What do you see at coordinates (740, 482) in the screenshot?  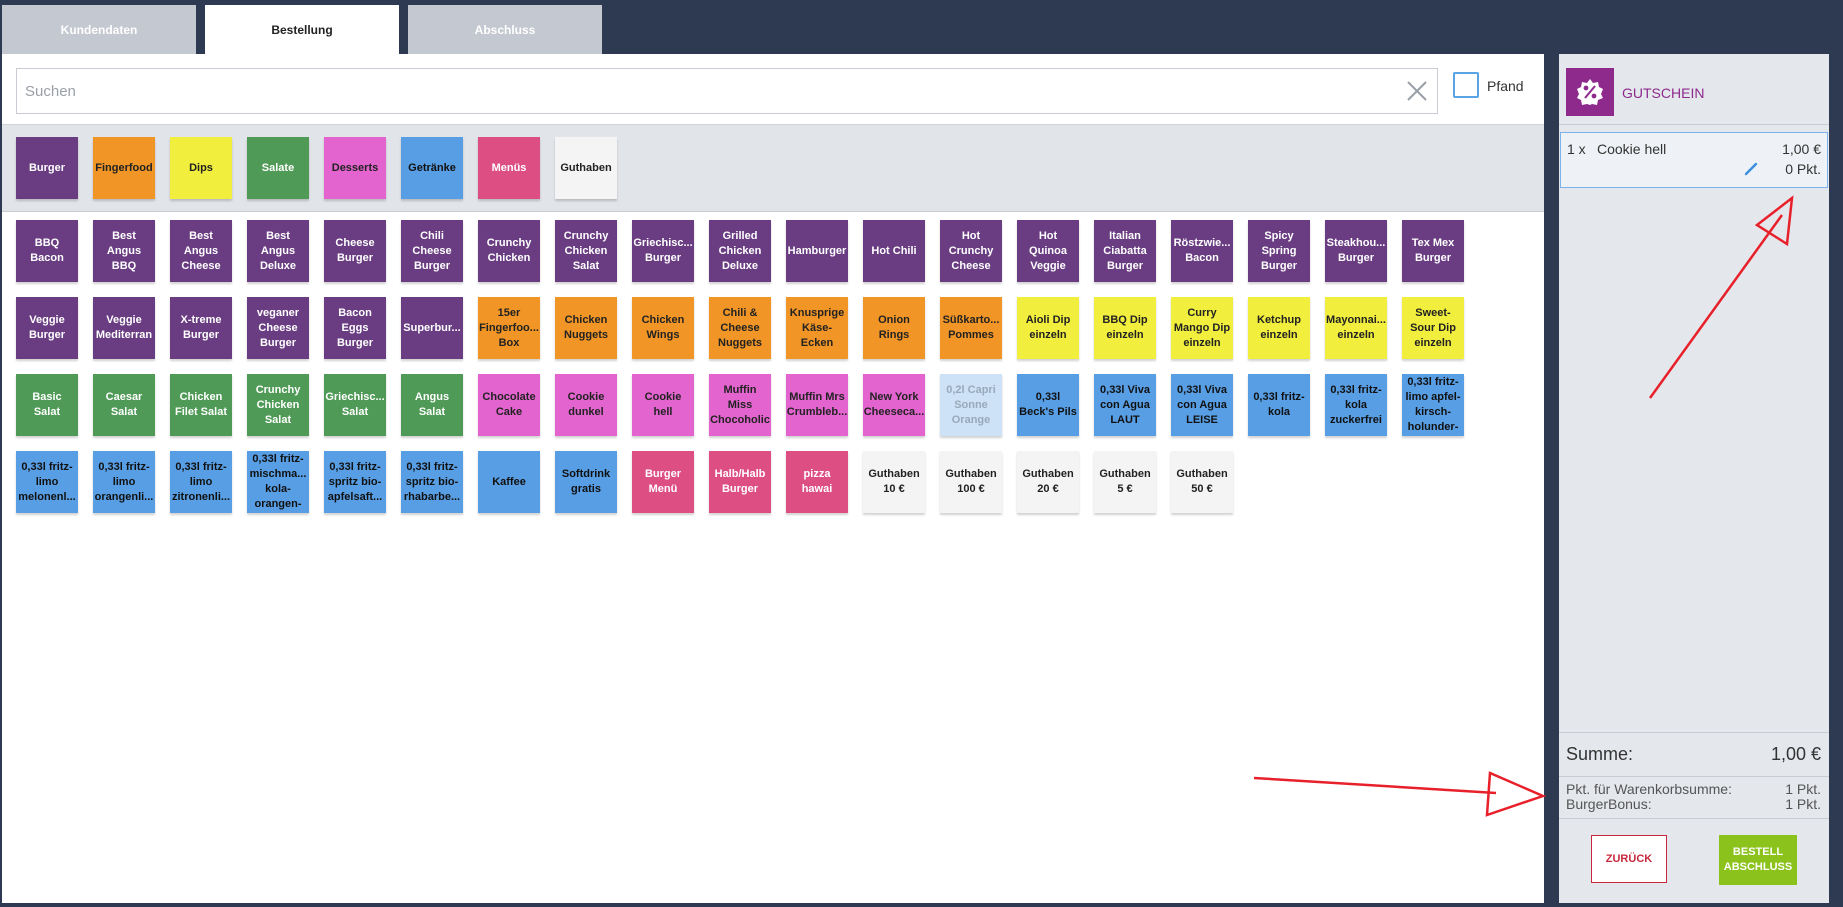 I see `product-tile: Halb/Halb Burger` at bounding box center [740, 482].